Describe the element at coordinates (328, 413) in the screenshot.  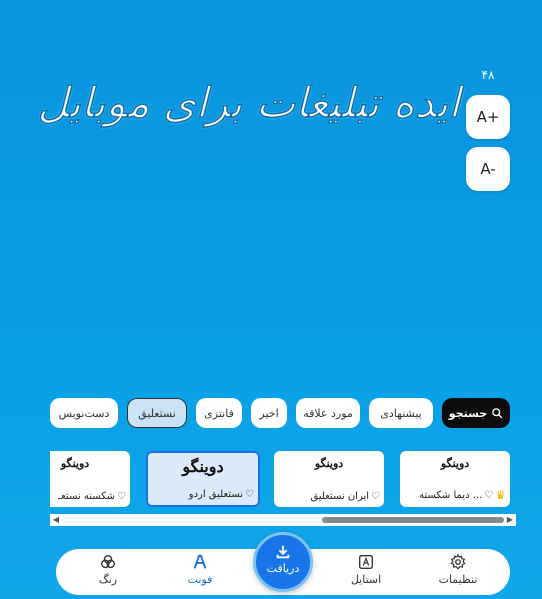
I see `chip-favorites: مورد علاقه` at that location.